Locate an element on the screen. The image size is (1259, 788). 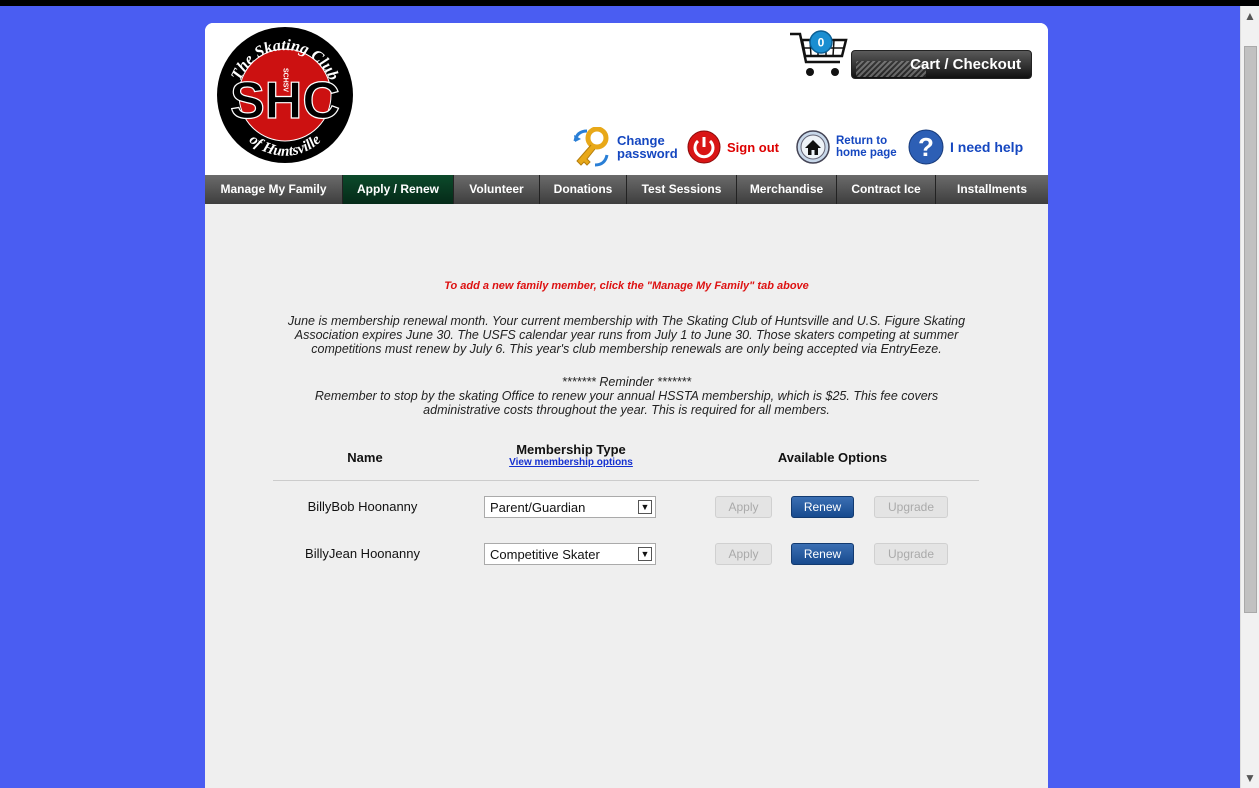
tab-manage-my-family: Manage My Family is located at coordinates (274, 189).